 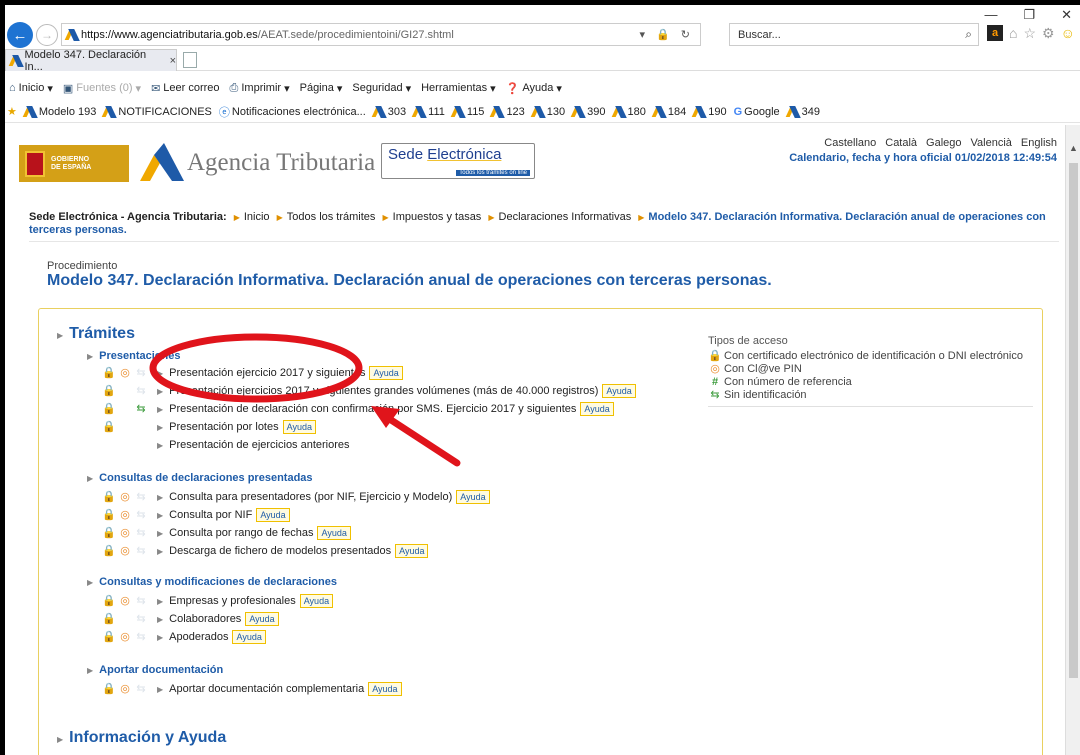 What do you see at coordinates (968, 34) in the screenshot?
I see `search-icon: ⌕` at bounding box center [968, 34].